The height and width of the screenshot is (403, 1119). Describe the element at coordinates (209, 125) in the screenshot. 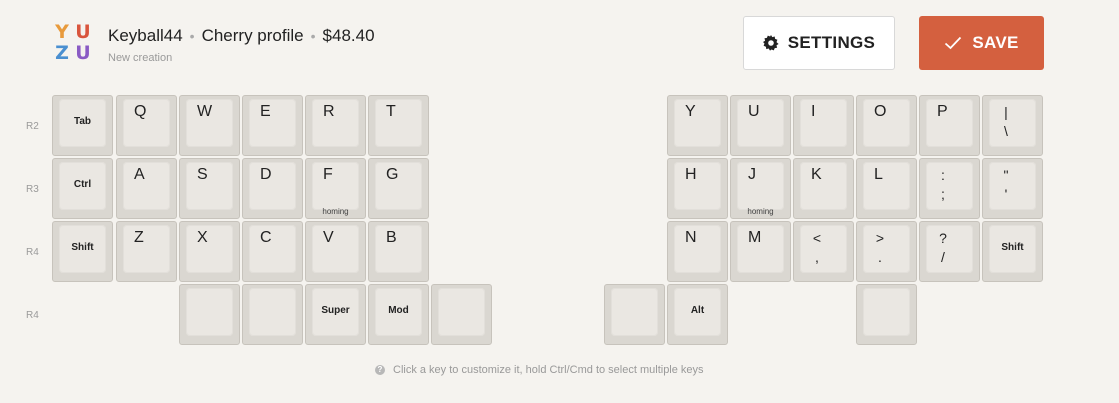

I see `key-w: W` at that location.